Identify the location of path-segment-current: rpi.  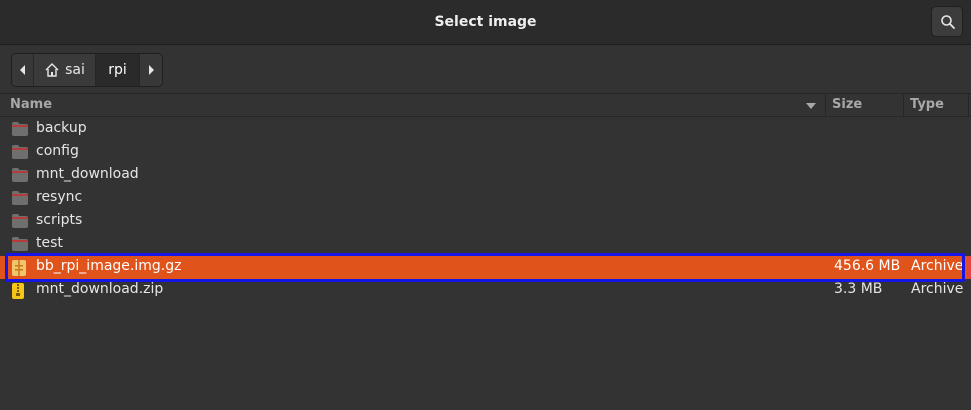
(118, 70).